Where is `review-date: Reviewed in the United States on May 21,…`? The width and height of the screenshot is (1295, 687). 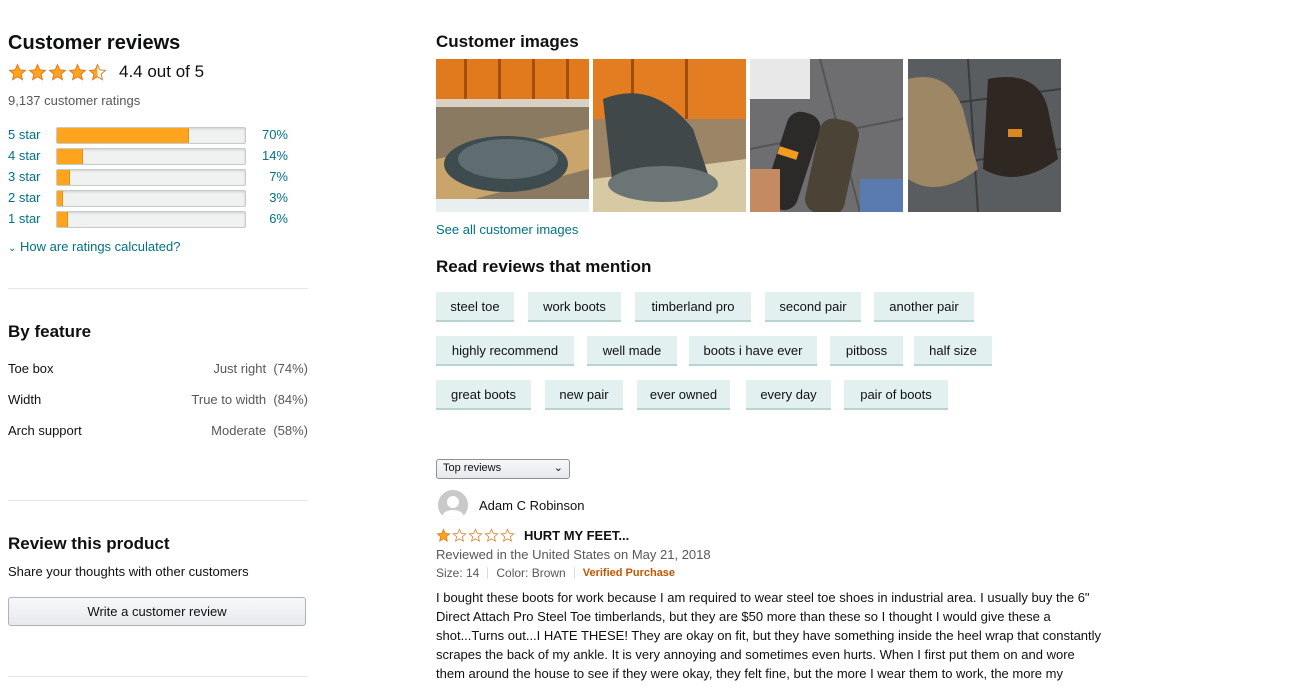
review-date: Reviewed in the United States on May 21,… is located at coordinates (573, 554).